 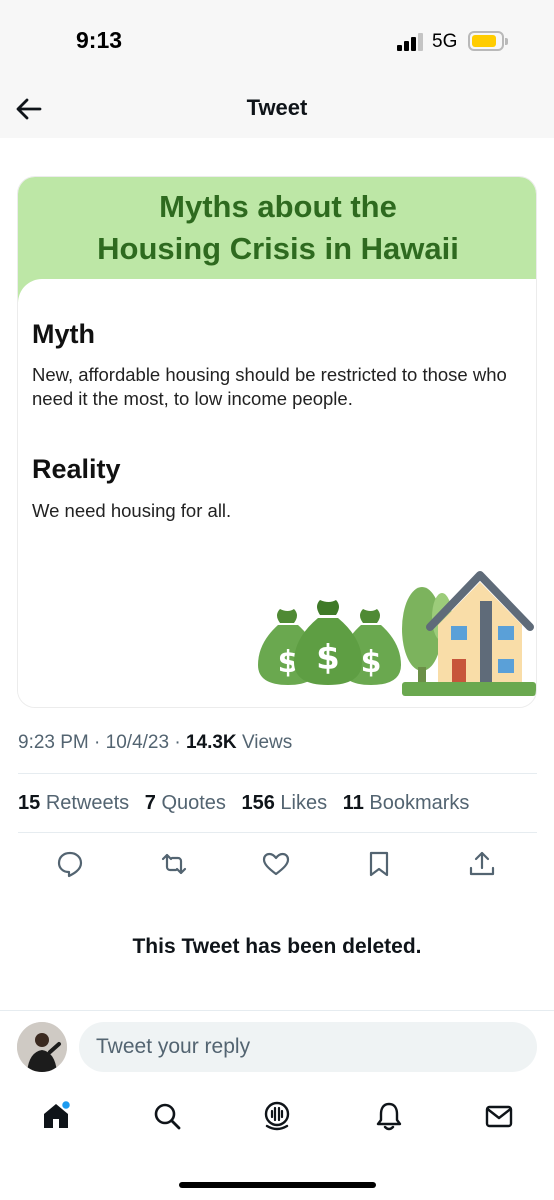 What do you see at coordinates (411, 42) in the screenshot?
I see `signal-icon` at bounding box center [411, 42].